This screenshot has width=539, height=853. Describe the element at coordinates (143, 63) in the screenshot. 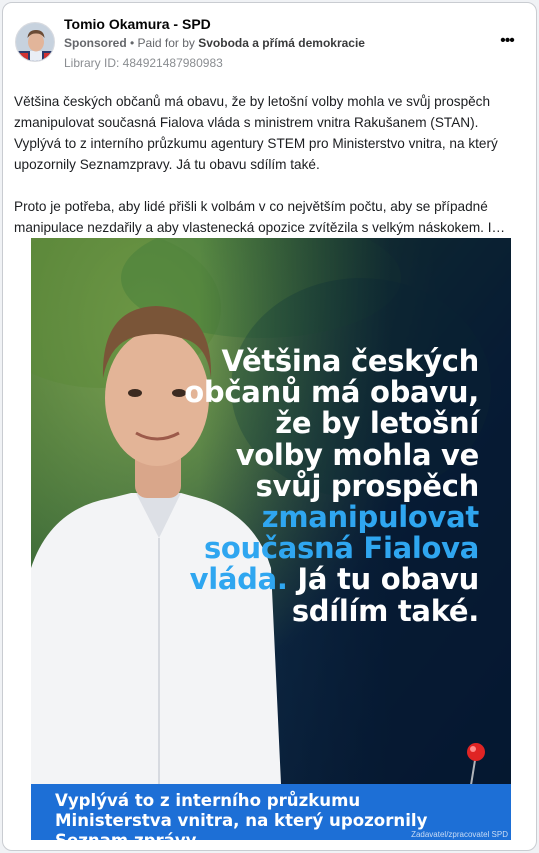

I see `library-id: Library ID: 484921487980983` at that location.